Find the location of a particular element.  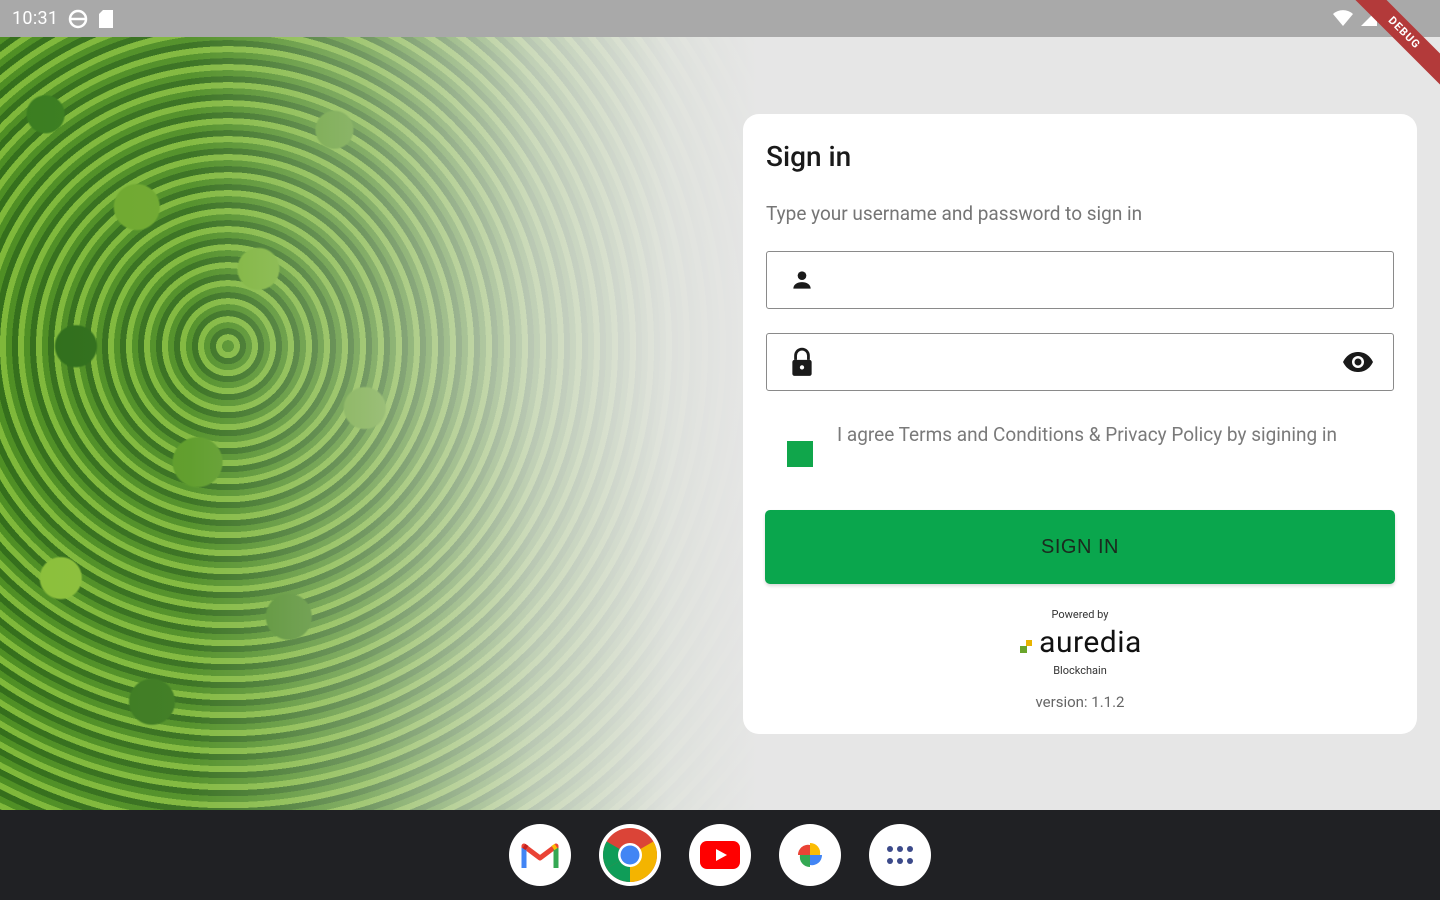

password-field is located at coordinates (1080, 362).